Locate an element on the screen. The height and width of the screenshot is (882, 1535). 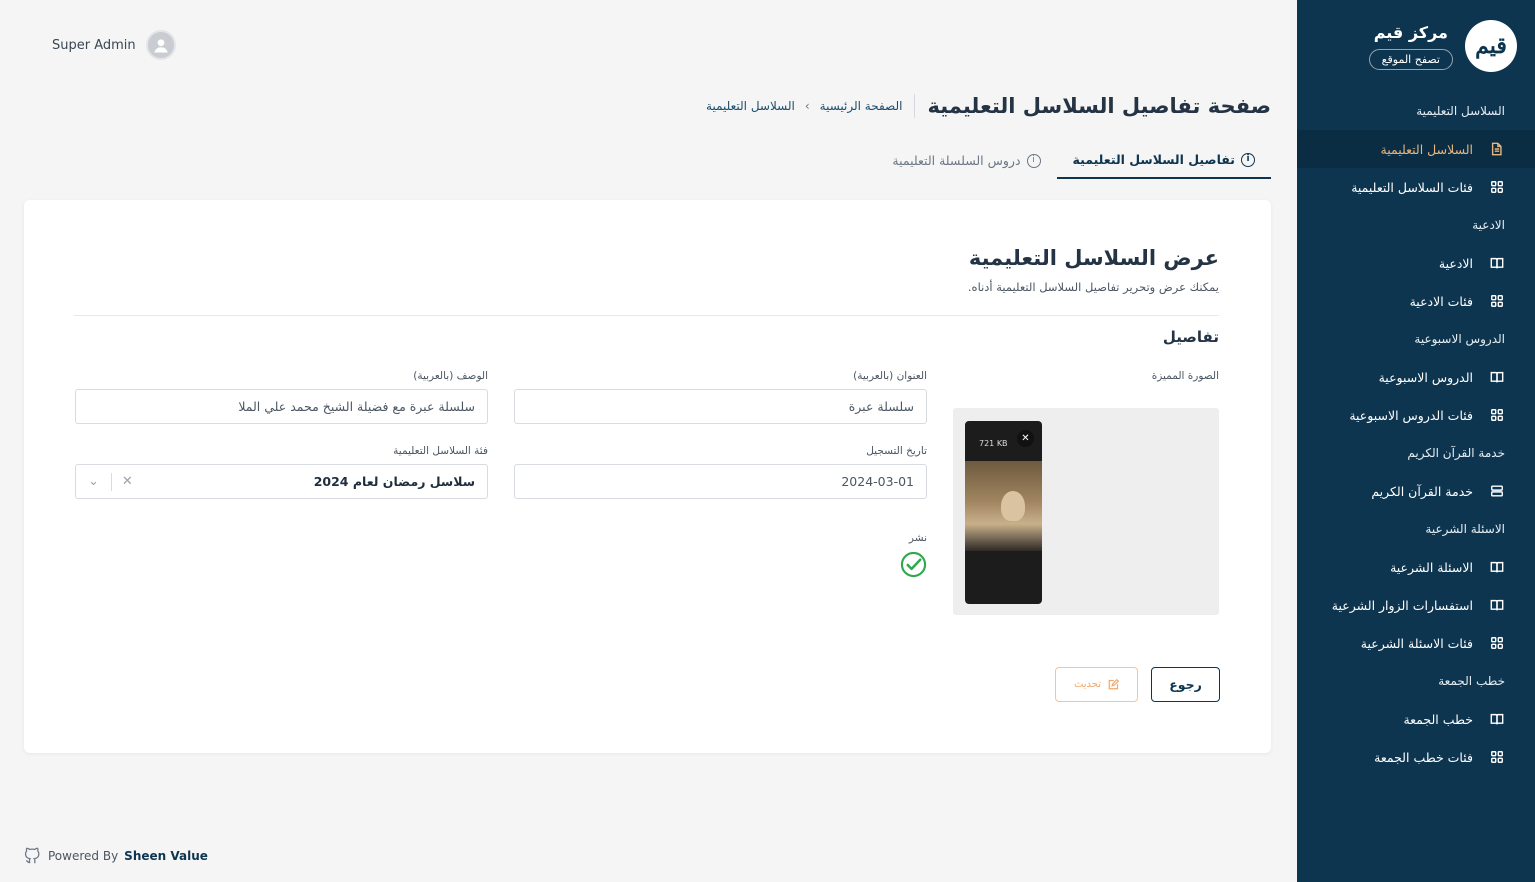
select-controls: ✕ ⌄ is located at coordinates (109, 481).